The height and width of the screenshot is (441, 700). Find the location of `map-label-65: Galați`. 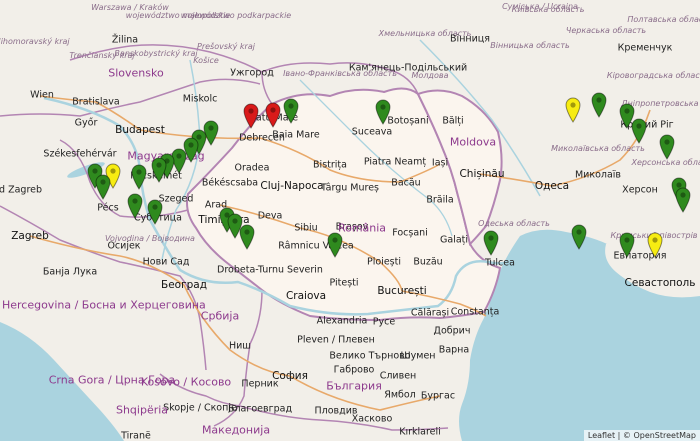

map-label-65: Galați is located at coordinates (454, 240).